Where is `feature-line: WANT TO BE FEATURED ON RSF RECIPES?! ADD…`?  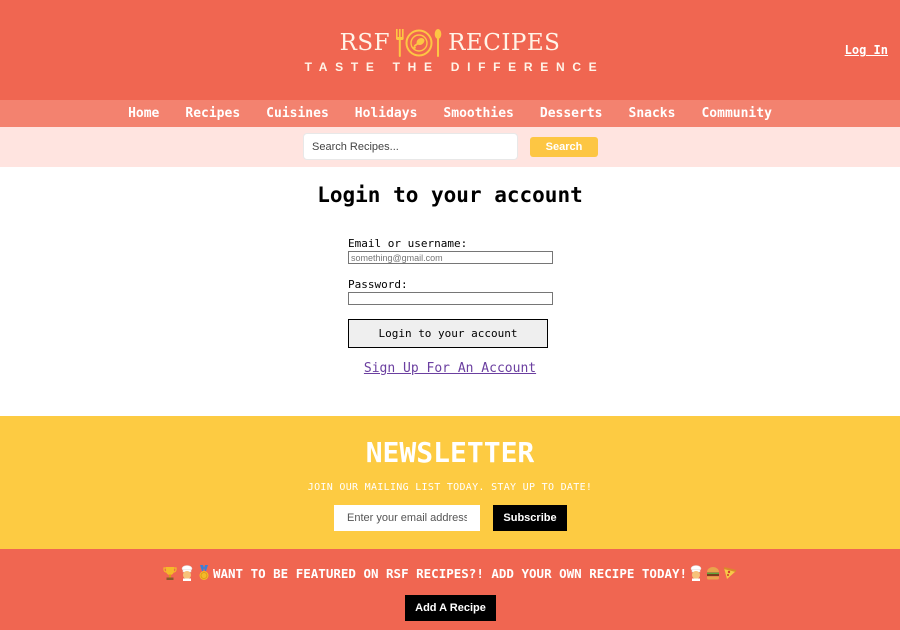 feature-line: WANT TO BE FEATURED ON RSF RECIPES?! ADD… is located at coordinates (450, 573).